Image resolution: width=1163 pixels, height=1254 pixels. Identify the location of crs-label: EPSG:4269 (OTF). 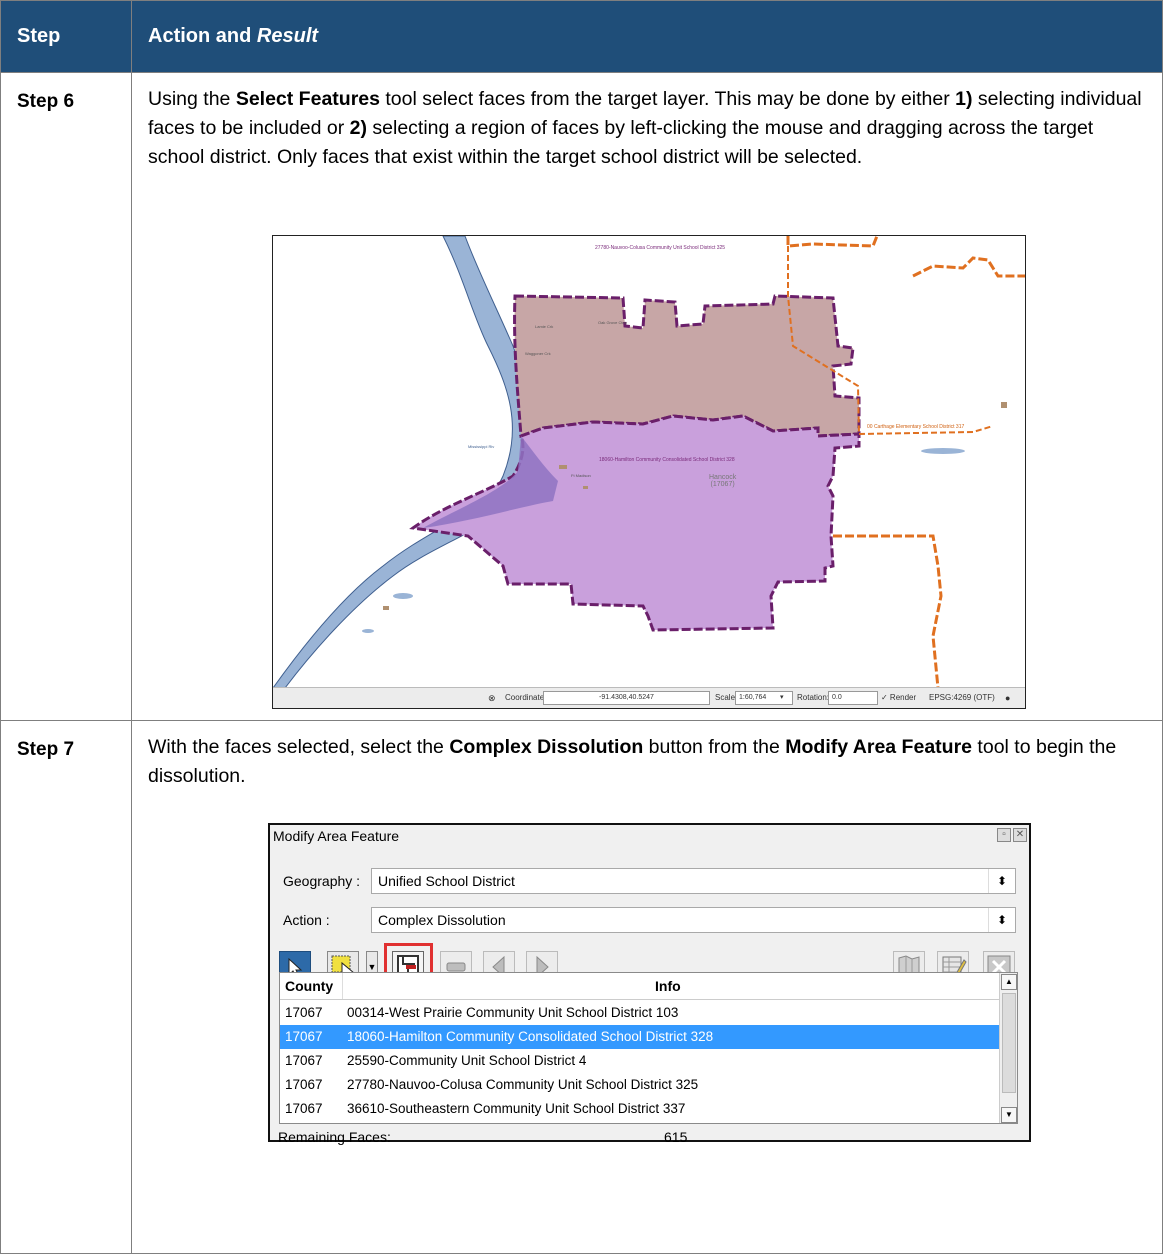
(962, 697).